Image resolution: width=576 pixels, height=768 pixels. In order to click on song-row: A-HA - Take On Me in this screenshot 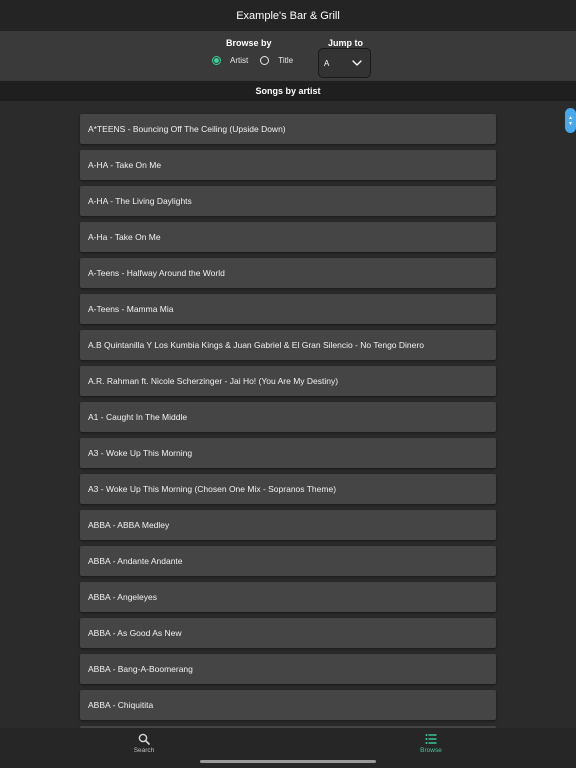, I will do `click(288, 165)`.